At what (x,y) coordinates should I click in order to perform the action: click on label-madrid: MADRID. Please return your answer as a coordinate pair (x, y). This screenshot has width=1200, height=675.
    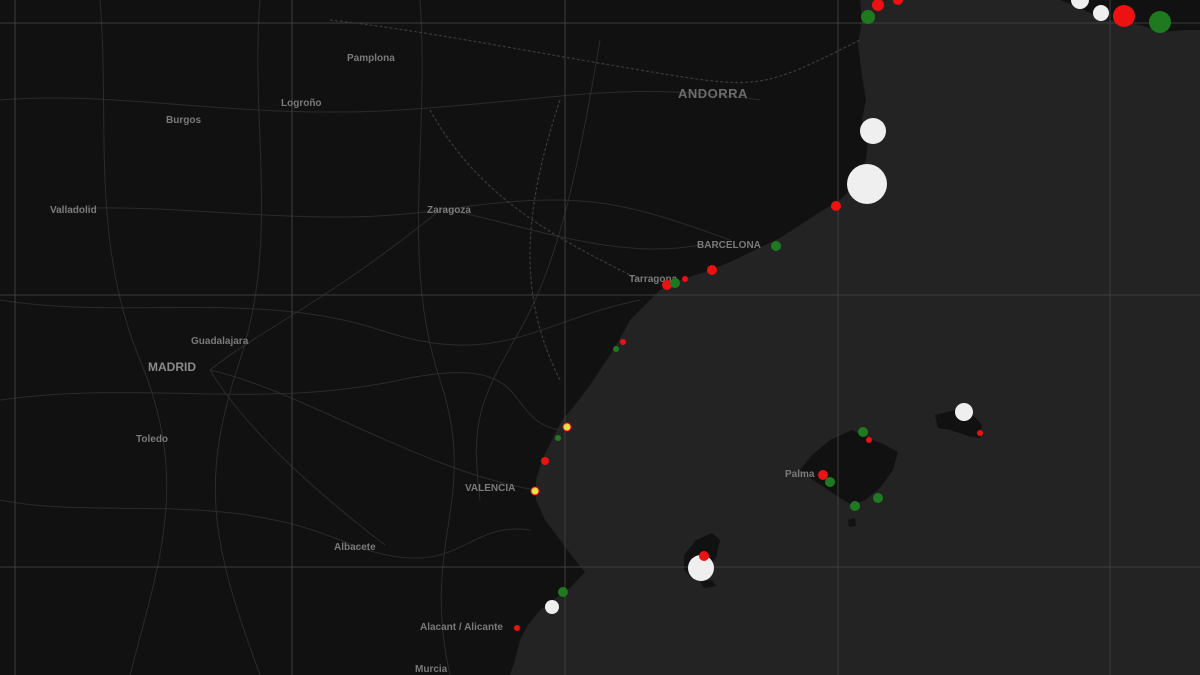
    Looking at the image, I should click on (172, 367).